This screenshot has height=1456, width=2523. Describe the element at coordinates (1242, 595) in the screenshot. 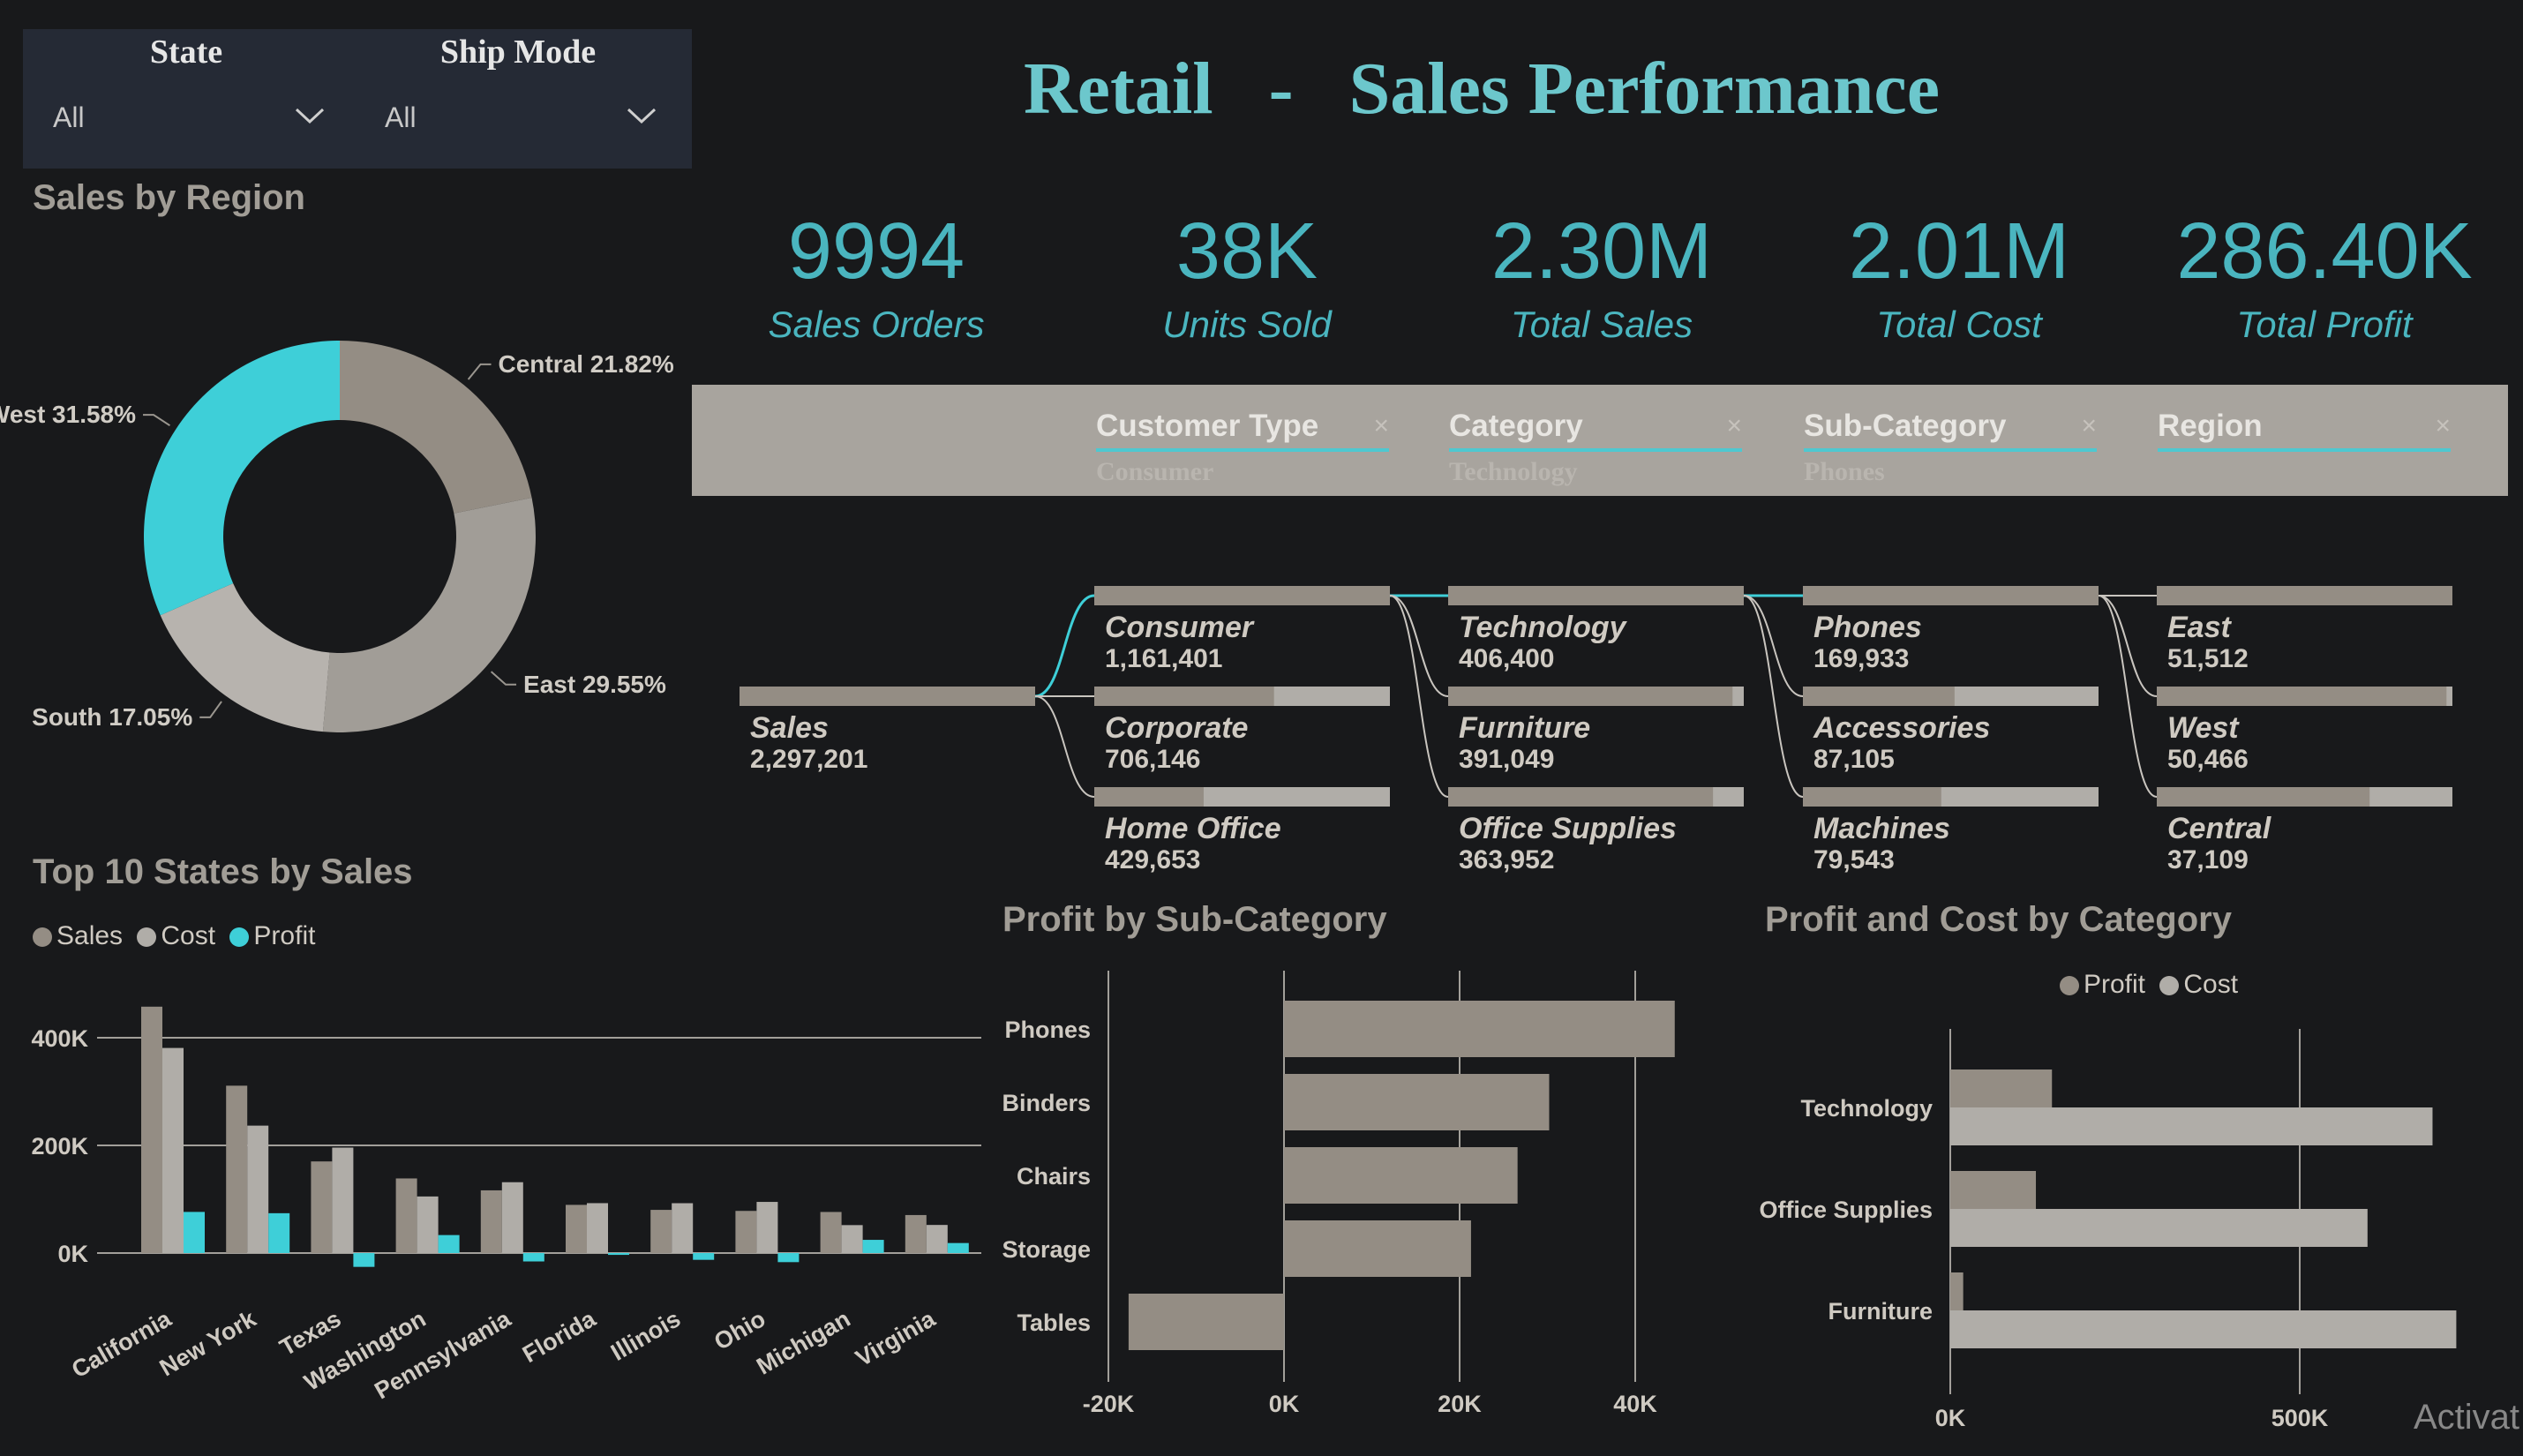

I see `tree-node-bar-consumer` at that location.